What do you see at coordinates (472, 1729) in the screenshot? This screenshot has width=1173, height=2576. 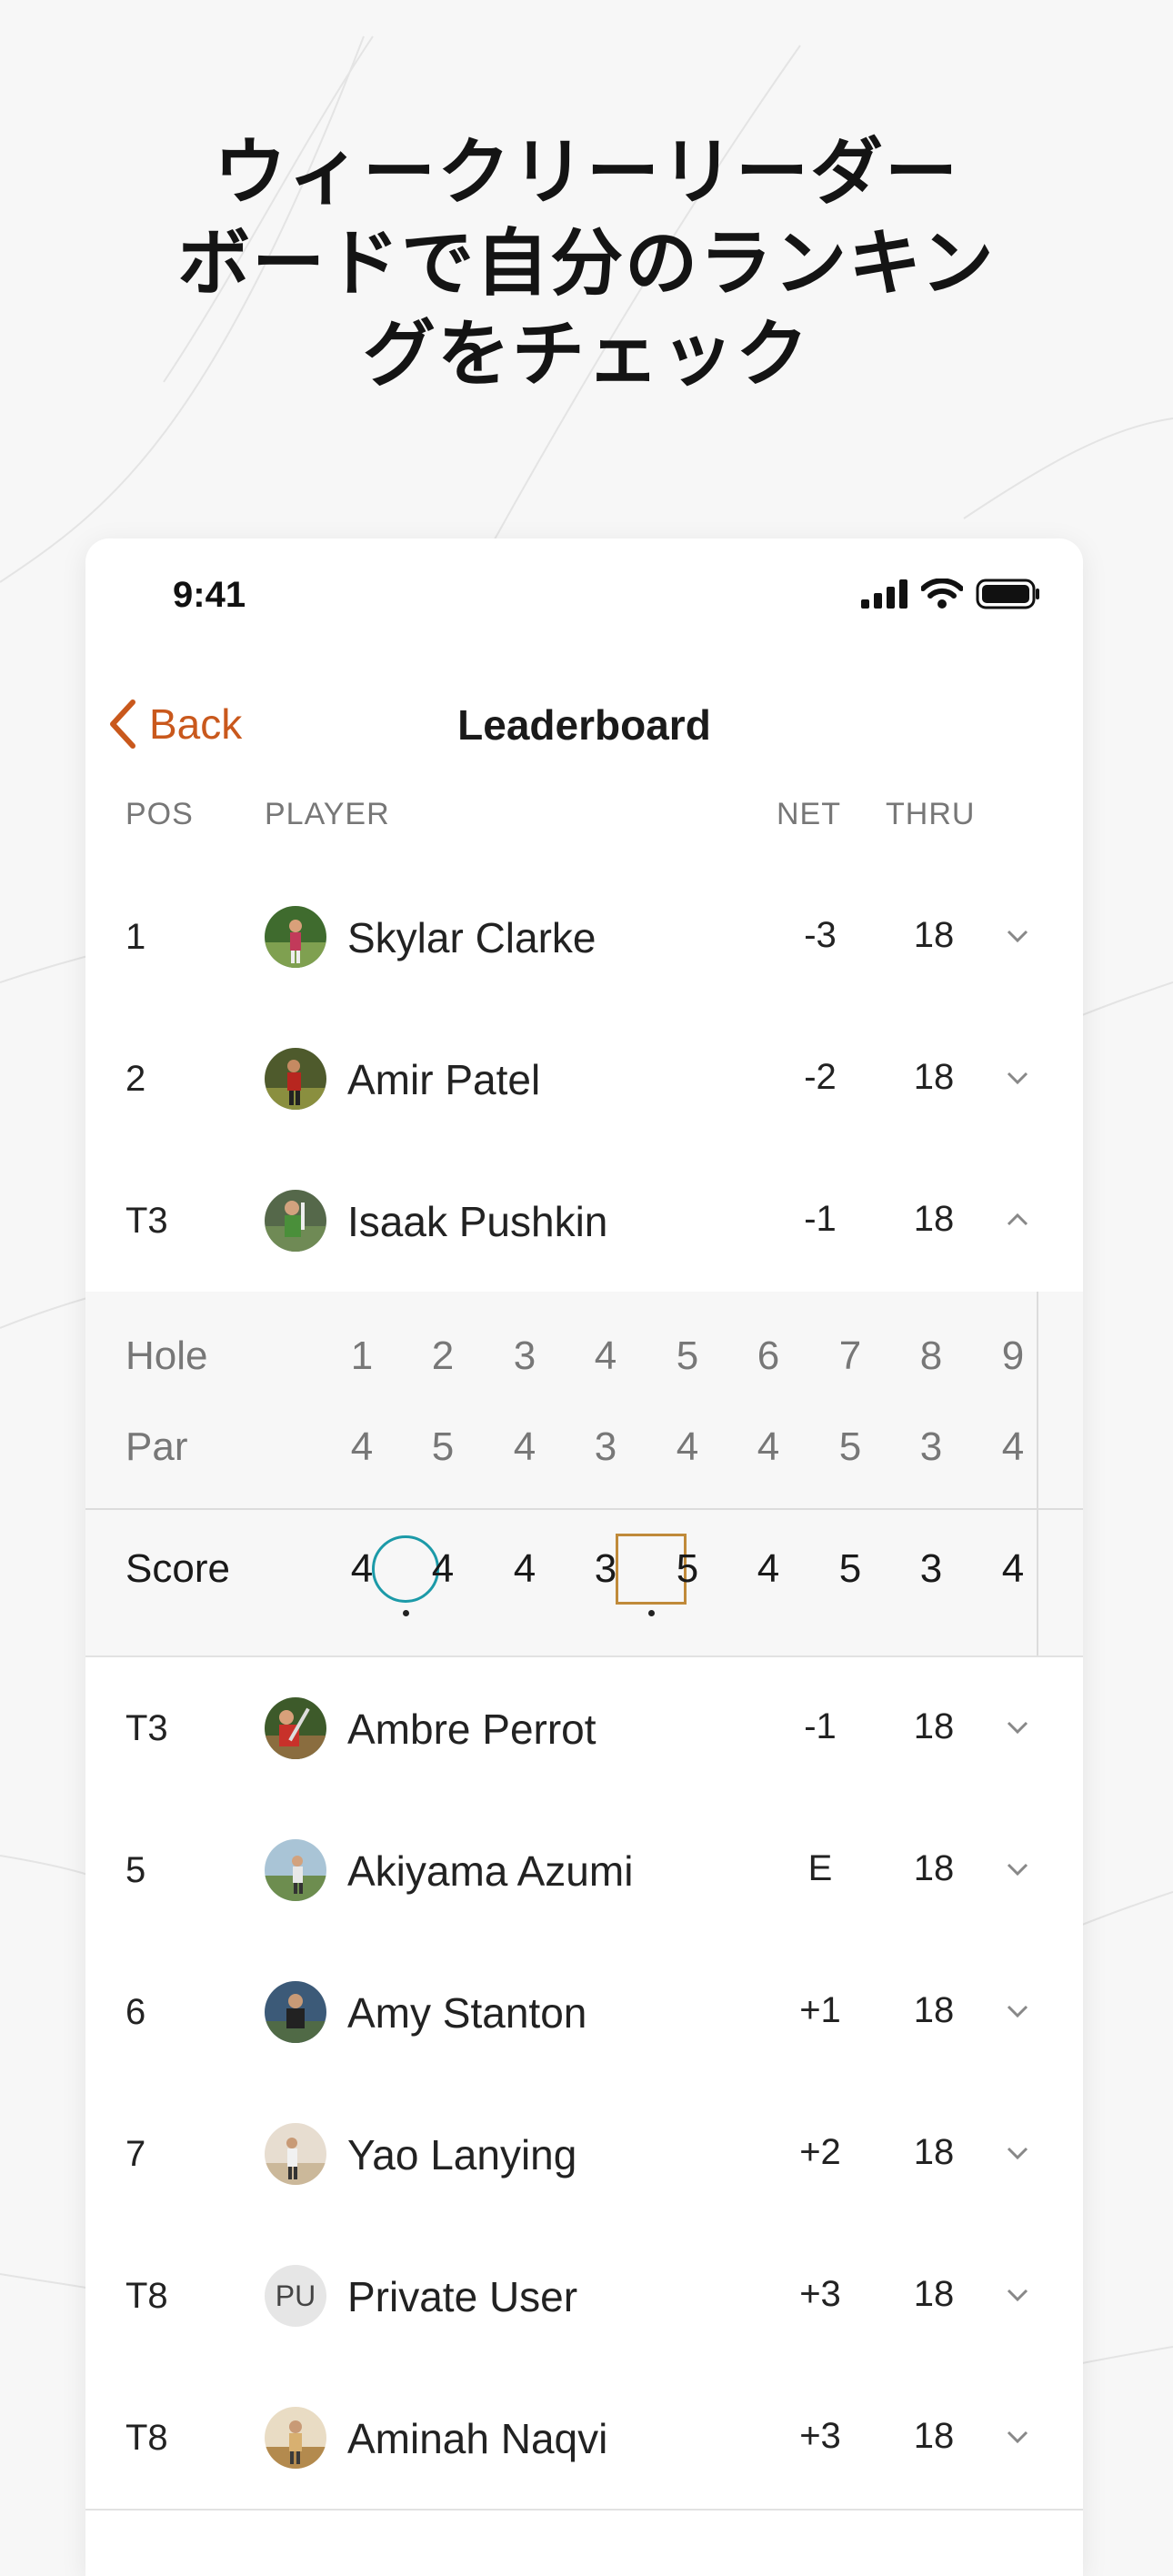 I see `player-name: Ambre Perrot` at bounding box center [472, 1729].